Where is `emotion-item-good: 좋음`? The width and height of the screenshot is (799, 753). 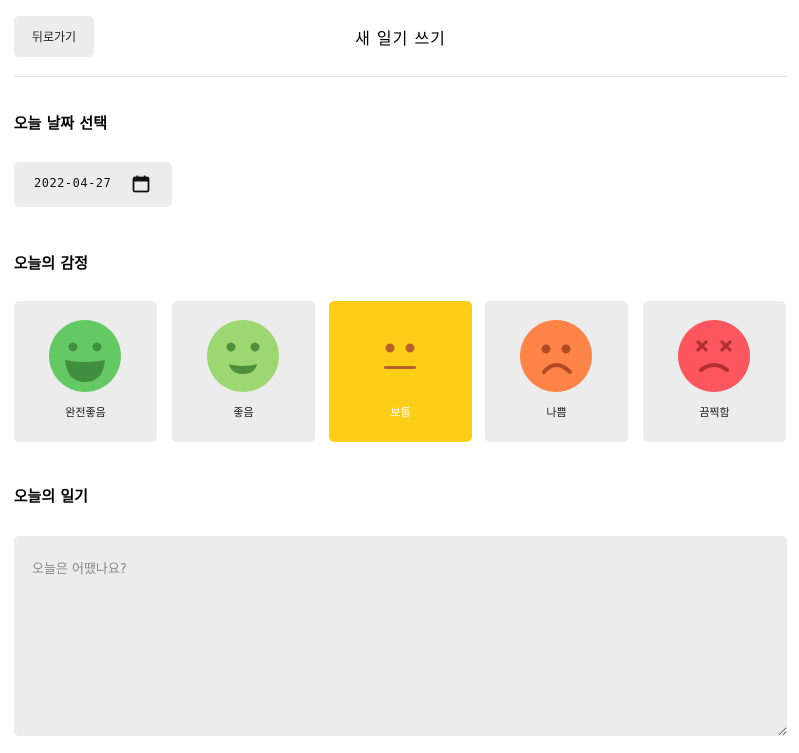 emotion-item-good: 좋음 is located at coordinates (243, 371).